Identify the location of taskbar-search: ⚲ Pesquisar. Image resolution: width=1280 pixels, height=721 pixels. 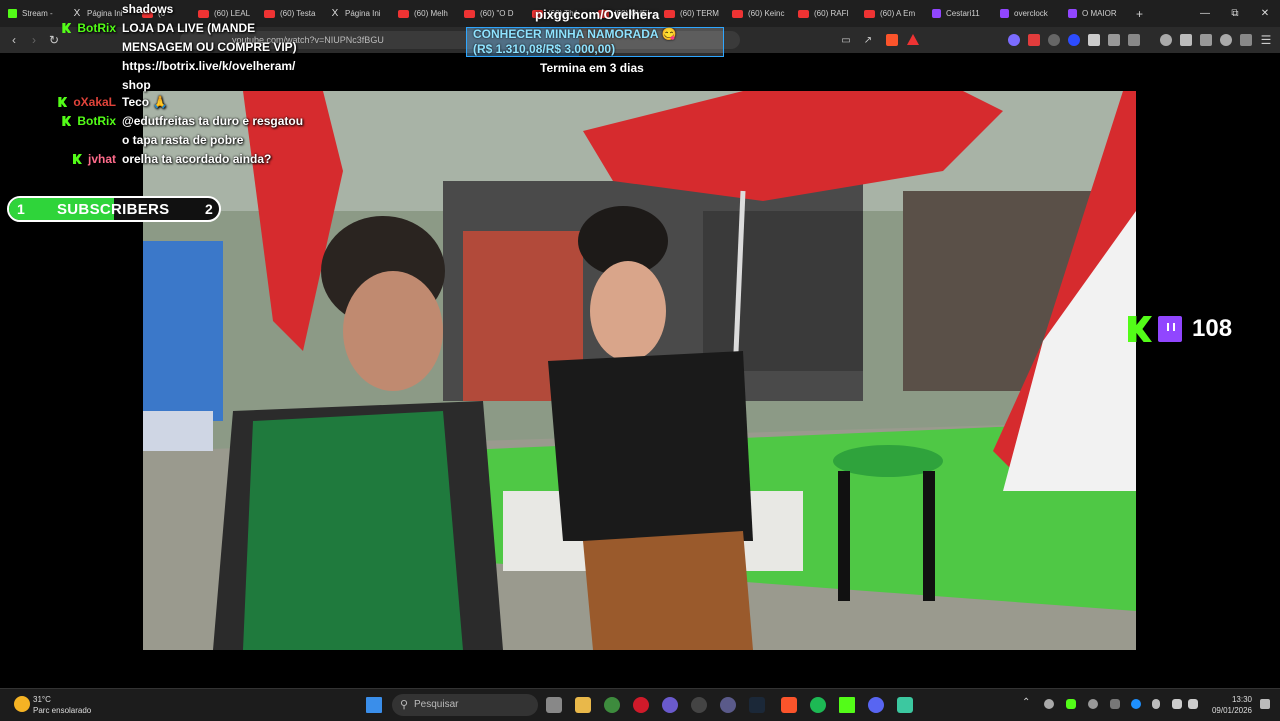
(465, 705).